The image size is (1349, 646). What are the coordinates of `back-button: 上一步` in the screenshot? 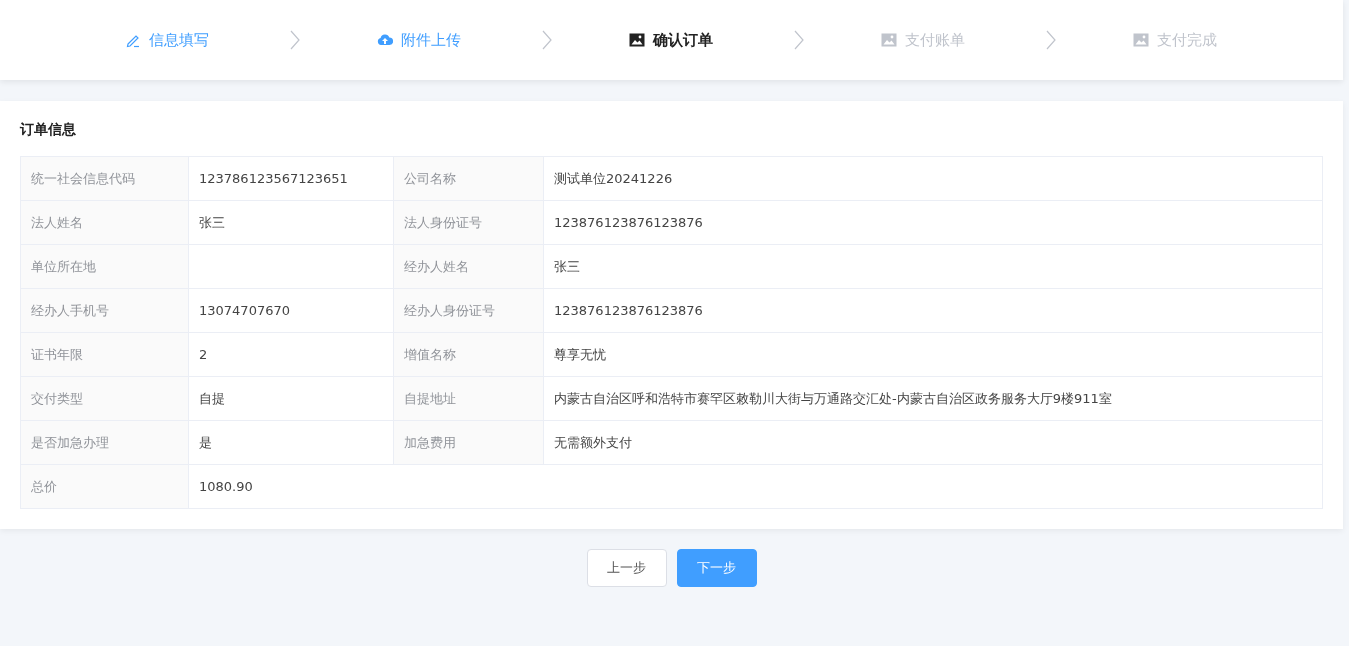 It's located at (626, 568).